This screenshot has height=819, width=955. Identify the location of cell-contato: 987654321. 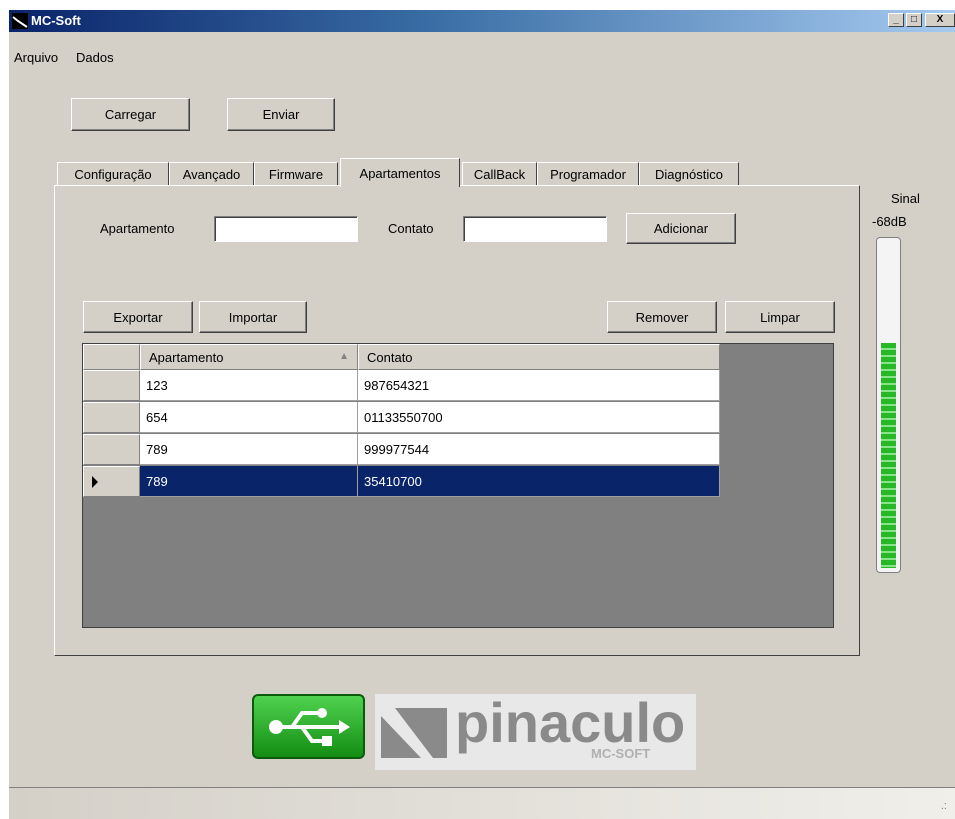
(539, 385).